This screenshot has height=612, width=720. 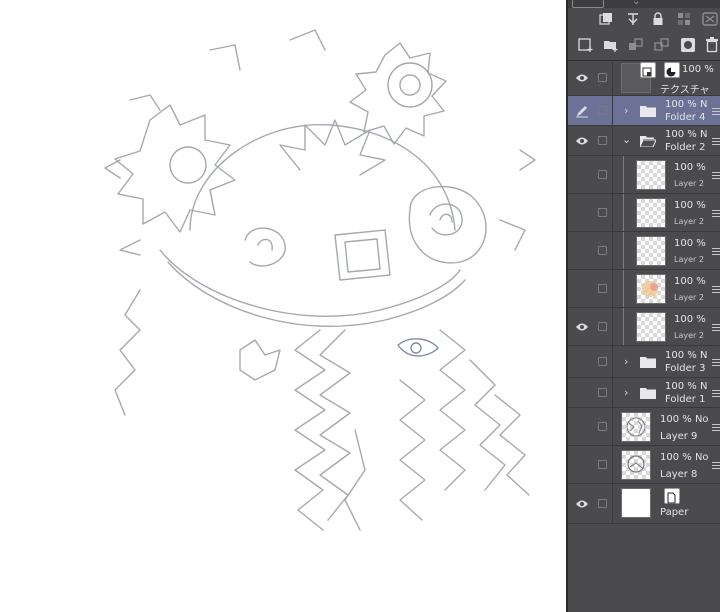 What do you see at coordinates (633, 19) in the screenshot?
I see `transfer-icon` at bounding box center [633, 19].